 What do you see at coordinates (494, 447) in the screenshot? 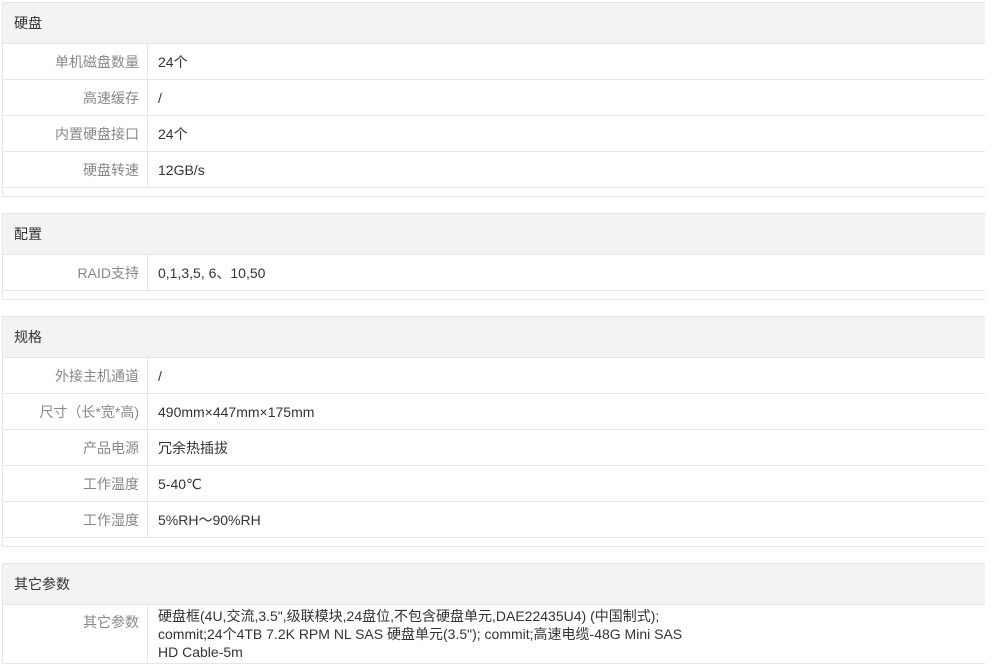
I see `table-row: 产品电源 冗余热插拔` at bounding box center [494, 447].